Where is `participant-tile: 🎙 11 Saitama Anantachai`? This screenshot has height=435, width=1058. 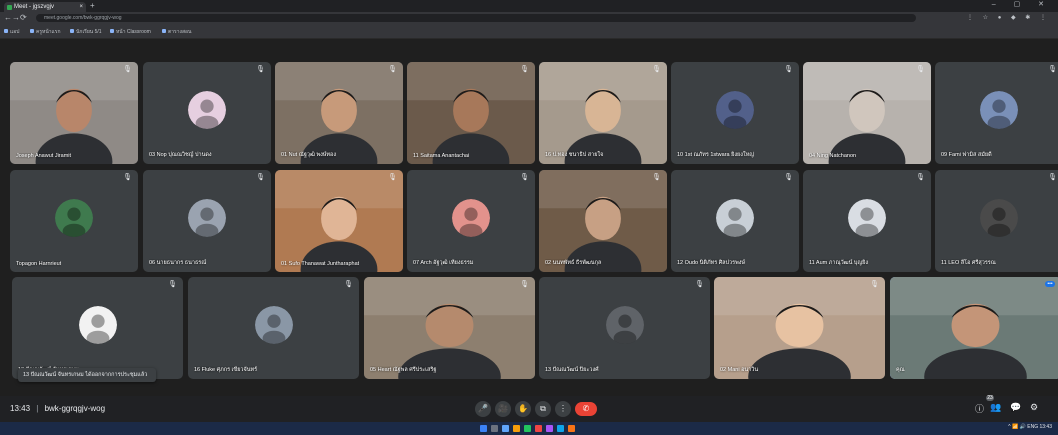 participant-tile: 🎙 11 Saitama Anantachai is located at coordinates (471, 113).